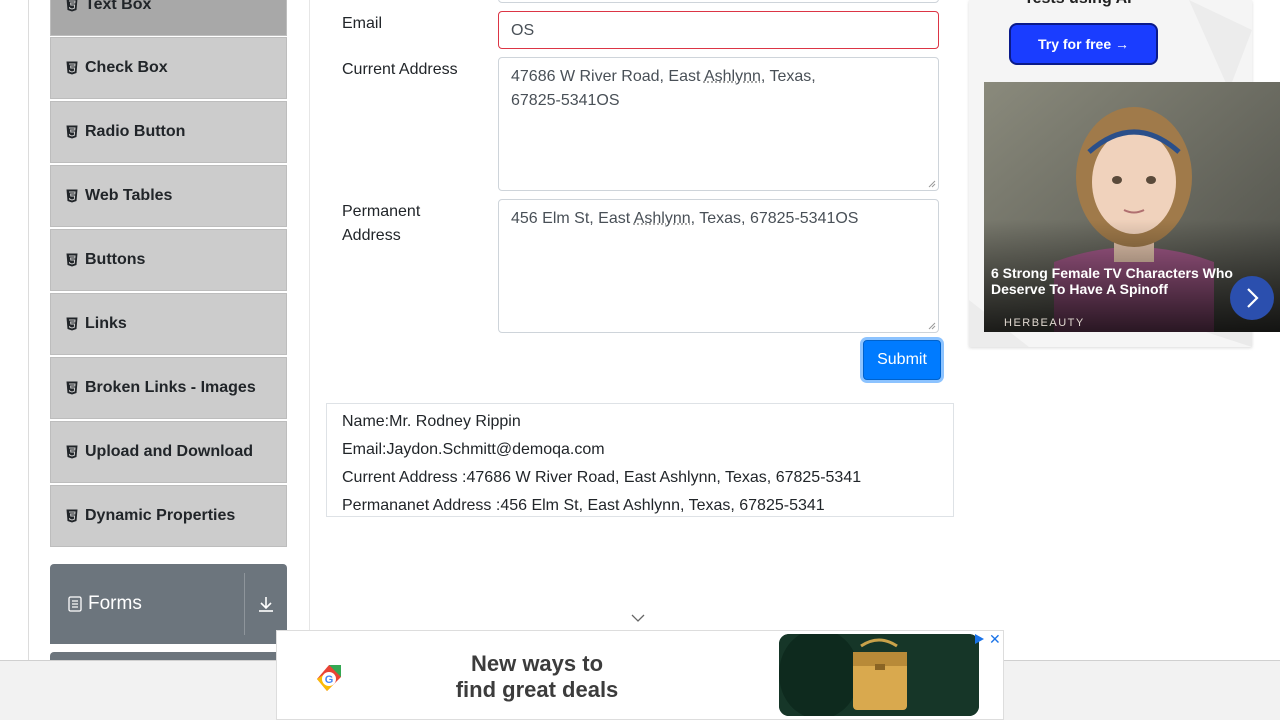 This screenshot has height=720, width=1280. I want to click on ad-top-text: Tests using AI, so click(1078, 4).